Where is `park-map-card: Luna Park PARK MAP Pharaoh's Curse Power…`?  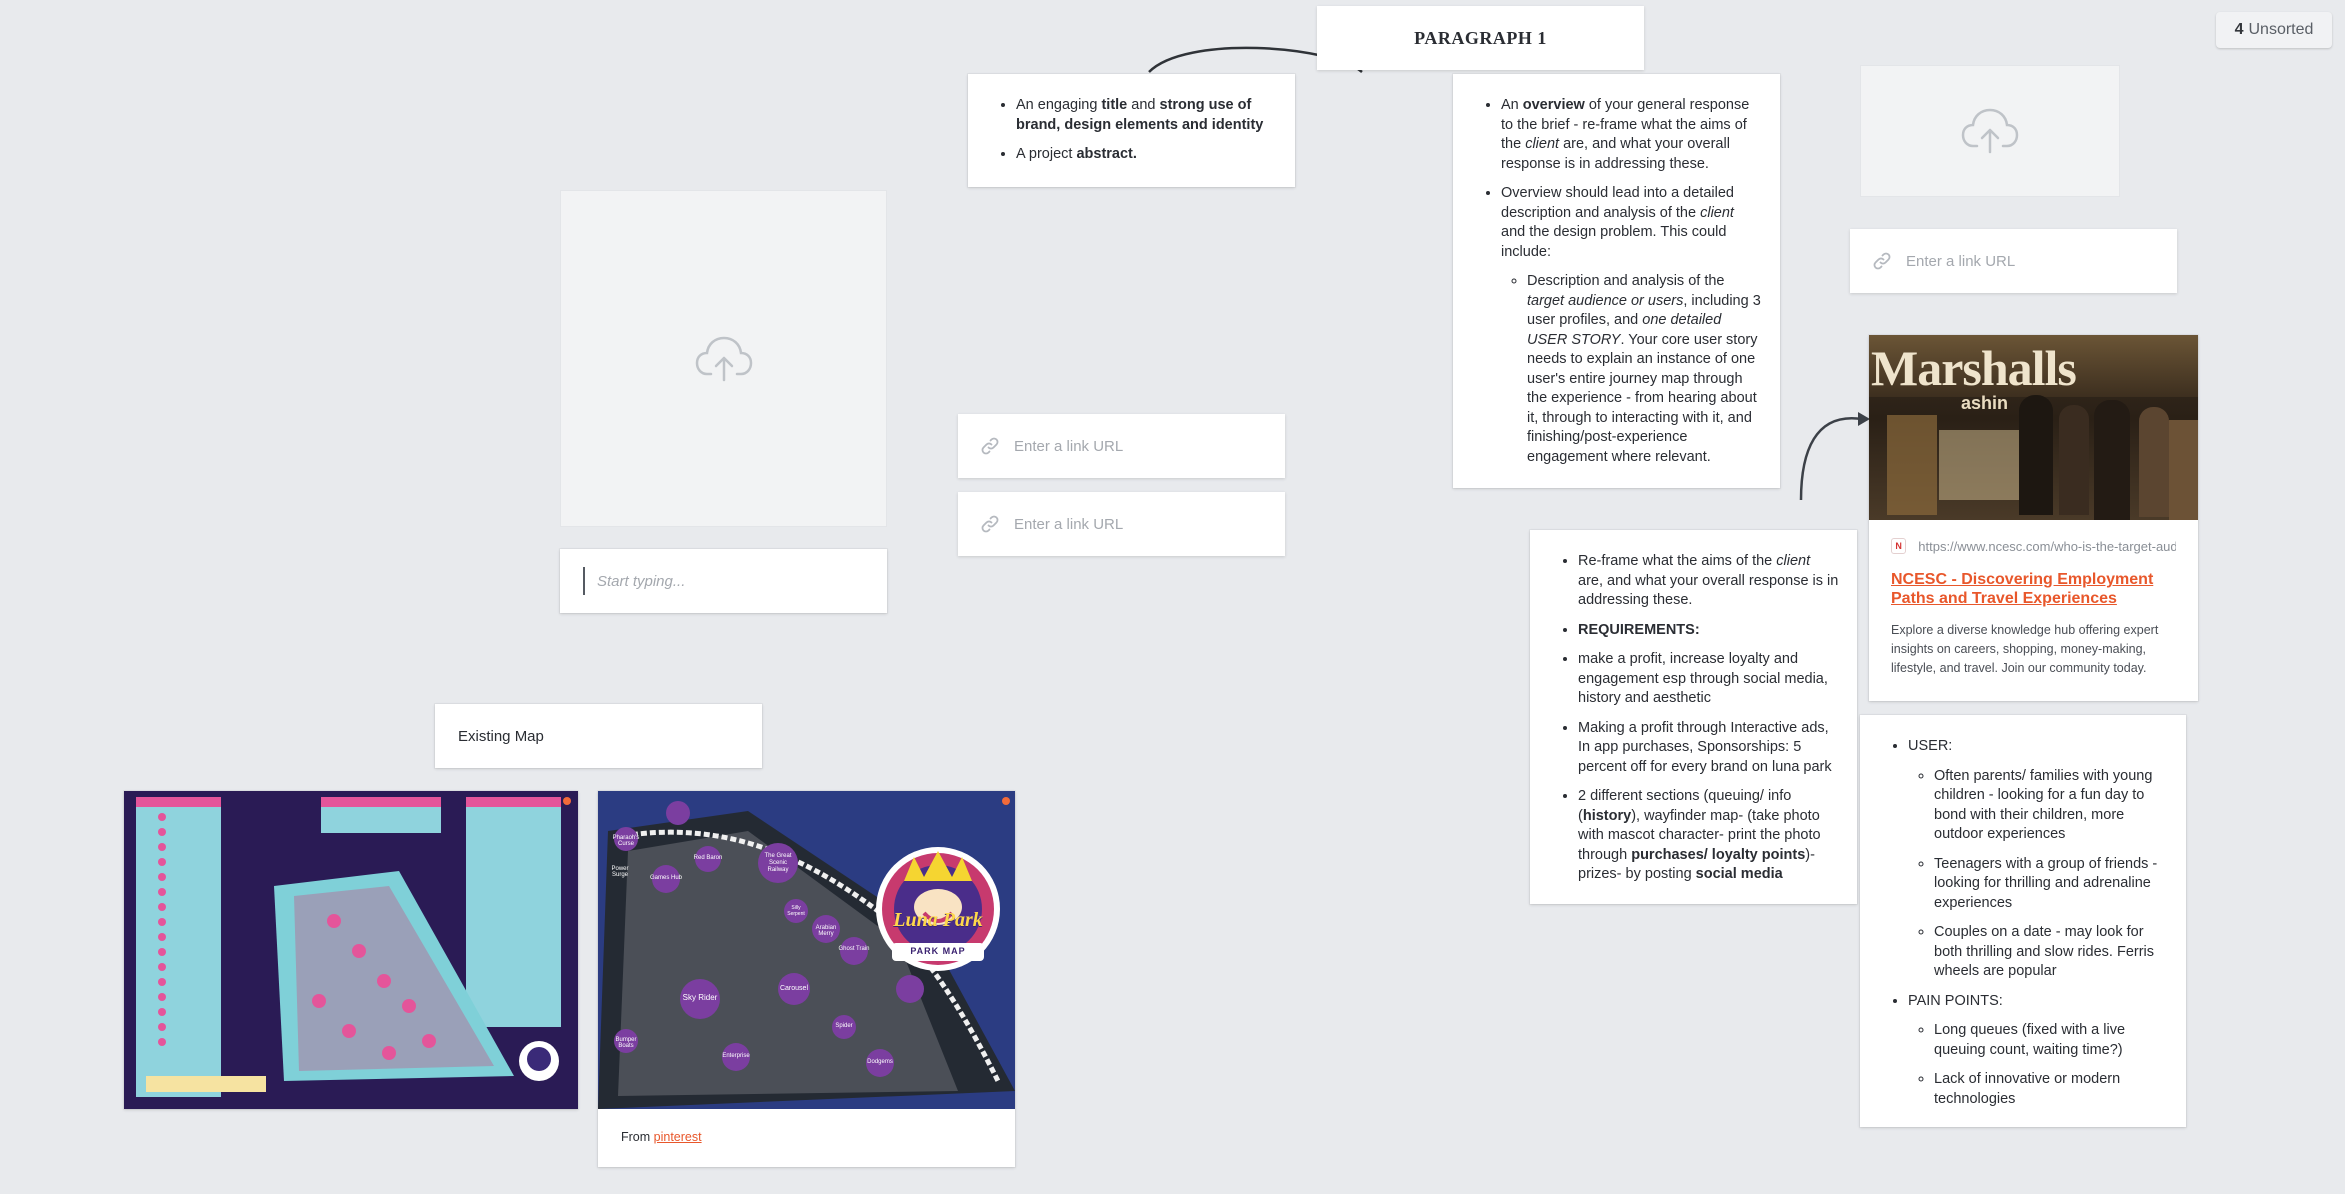
park-map-card: Luna Park PARK MAP Pharaoh's Curse Power… is located at coordinates (806, 979).